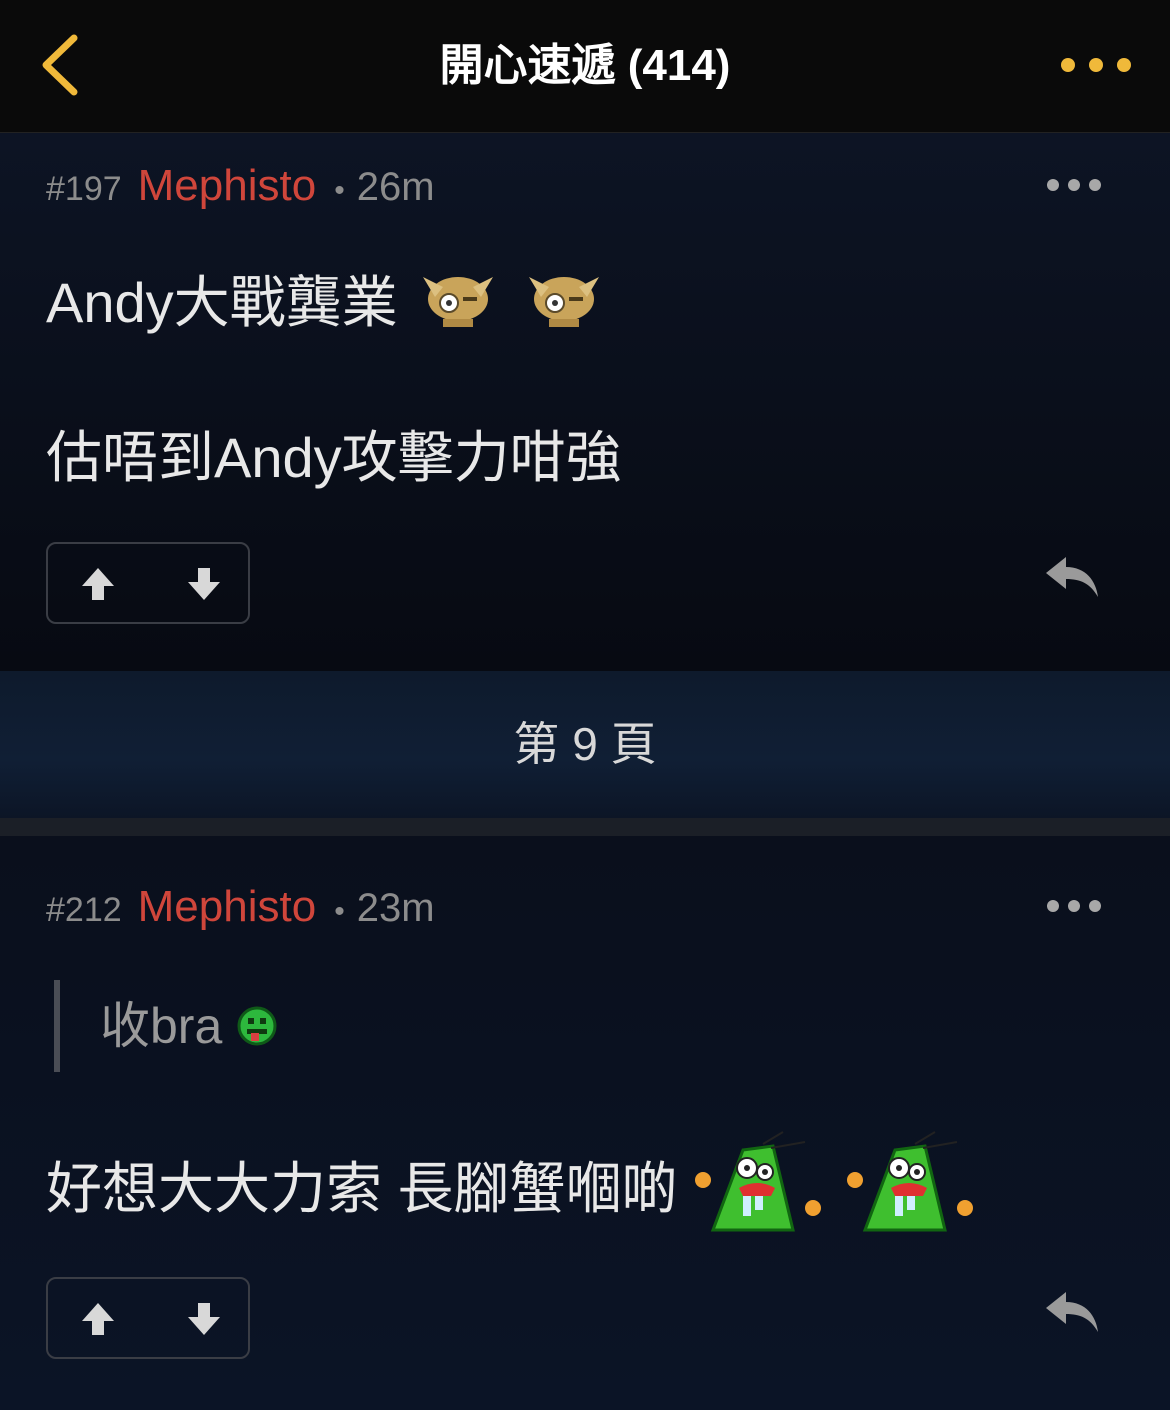  I want to click on post-content-line: Andy大戰龔業, so click(327, 307).